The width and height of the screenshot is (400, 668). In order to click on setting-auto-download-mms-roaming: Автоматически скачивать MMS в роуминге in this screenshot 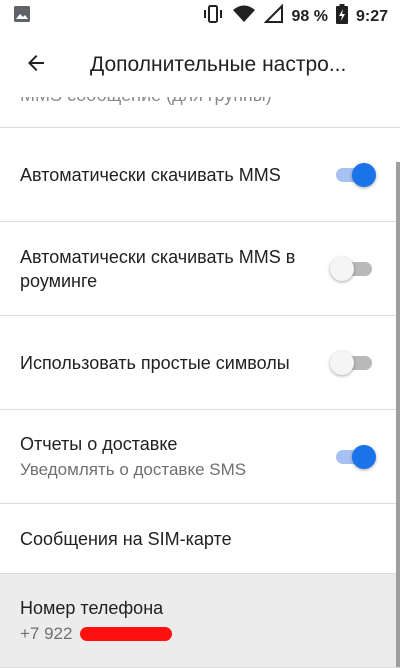, I will do `click(200, 269)`.